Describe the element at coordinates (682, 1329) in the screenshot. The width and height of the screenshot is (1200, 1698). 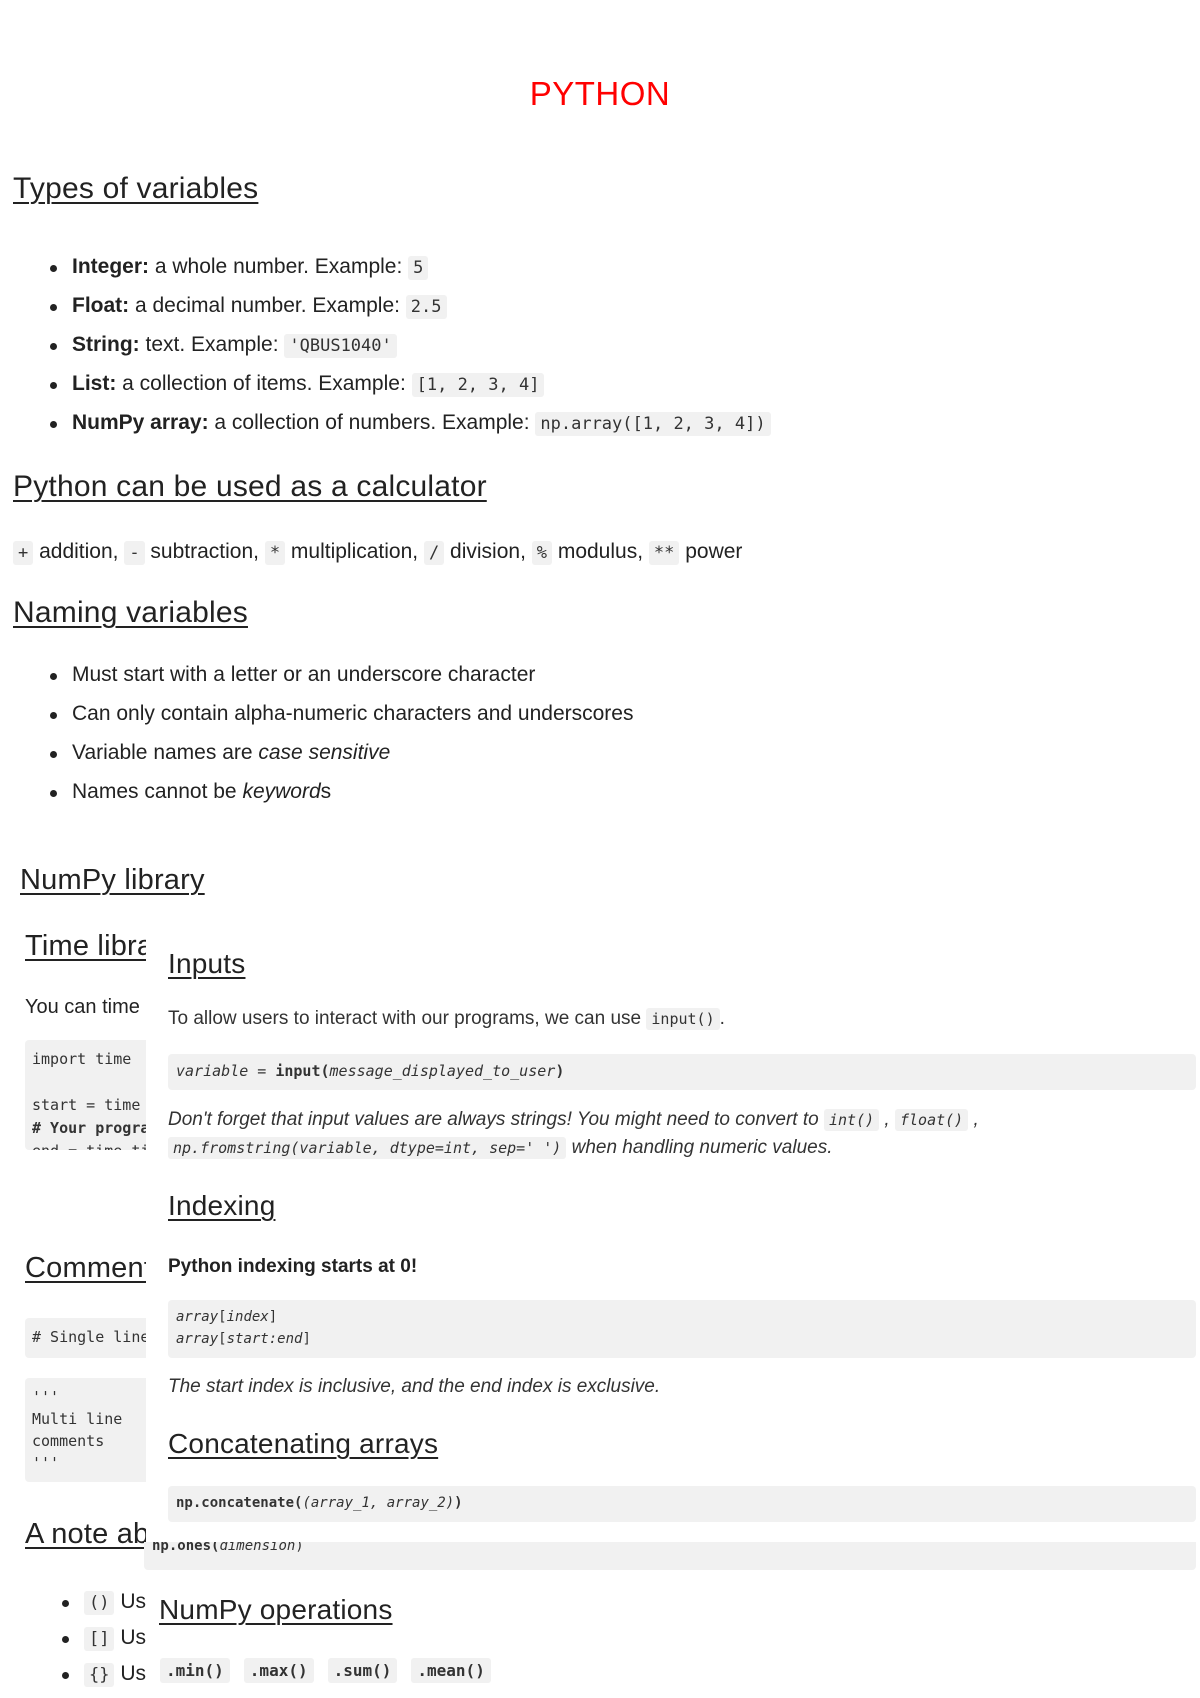
I see `indexing-code-block: array[index] array[start:end]` at that location.